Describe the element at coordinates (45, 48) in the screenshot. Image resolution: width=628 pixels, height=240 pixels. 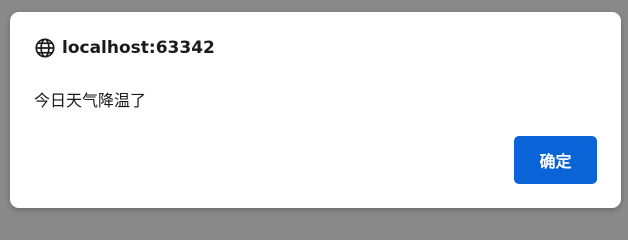
I see `globe-icon` at that location.